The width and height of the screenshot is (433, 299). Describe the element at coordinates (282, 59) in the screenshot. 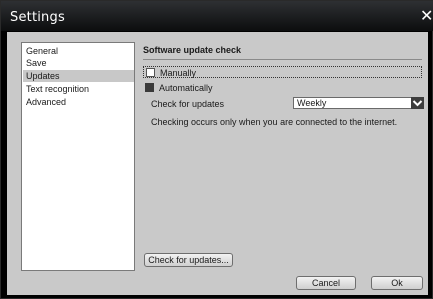

I see `section-divider` at that location.